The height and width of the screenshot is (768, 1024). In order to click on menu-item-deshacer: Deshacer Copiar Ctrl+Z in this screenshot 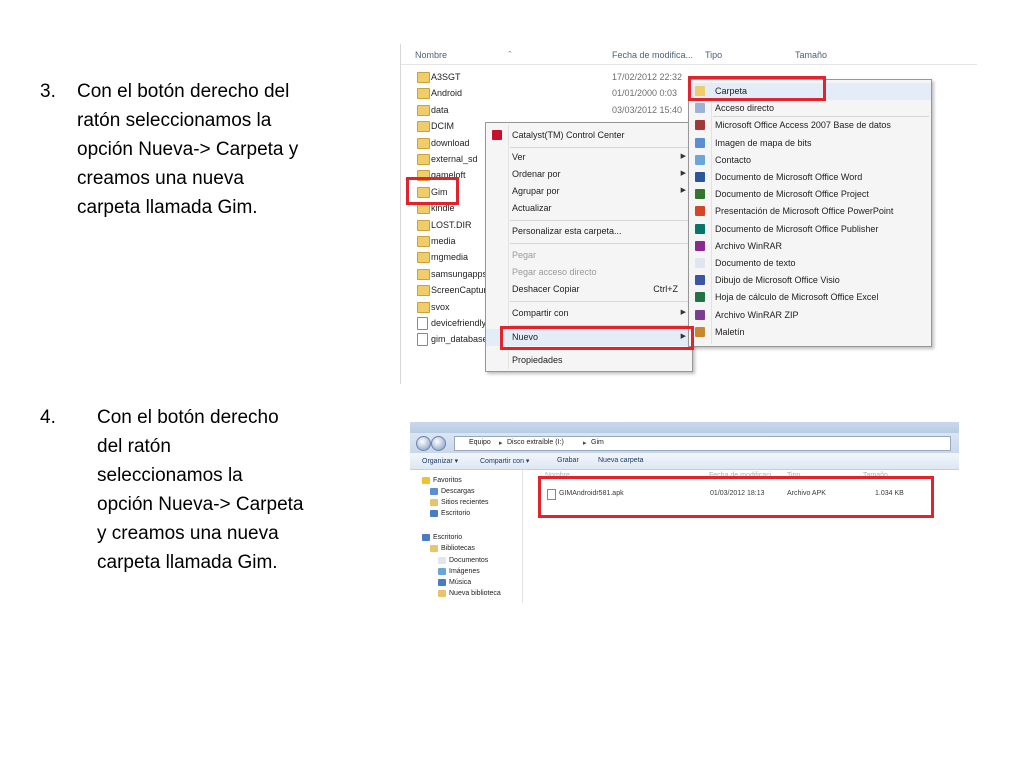, I will do `click(589, 289)`.